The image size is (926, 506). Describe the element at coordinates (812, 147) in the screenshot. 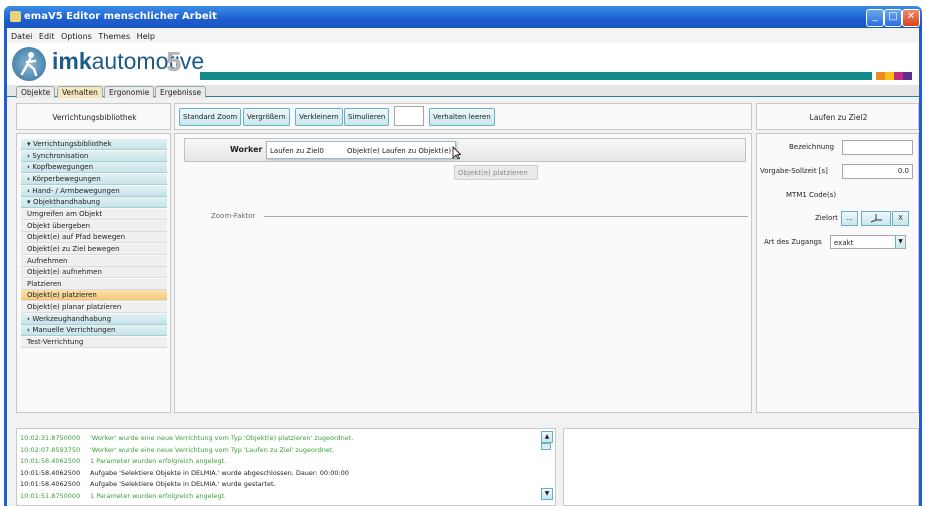

I see `bezeichnung-label: Bezeichnung` at that location.